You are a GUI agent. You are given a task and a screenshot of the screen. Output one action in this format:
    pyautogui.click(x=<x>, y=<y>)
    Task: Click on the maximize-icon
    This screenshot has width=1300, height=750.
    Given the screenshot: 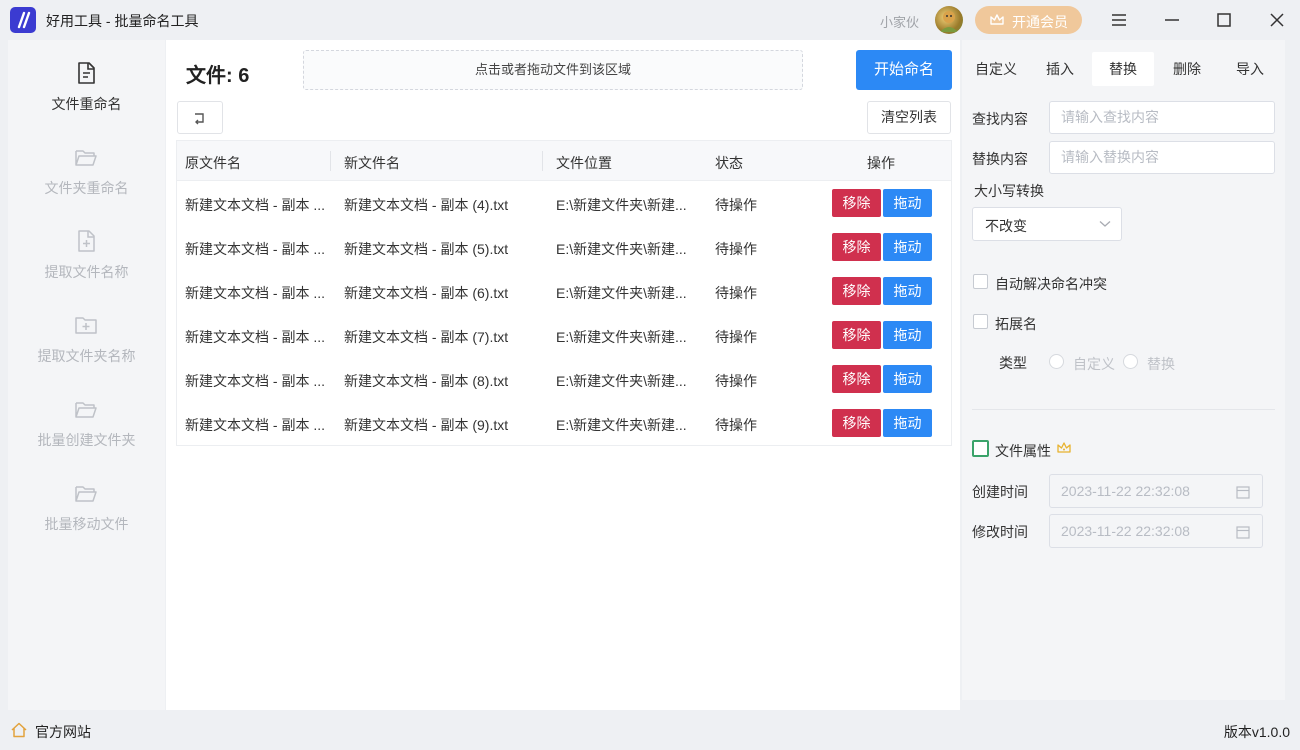 What is the action you would take?
    pyautogui.click(x=1224, y=20)
    